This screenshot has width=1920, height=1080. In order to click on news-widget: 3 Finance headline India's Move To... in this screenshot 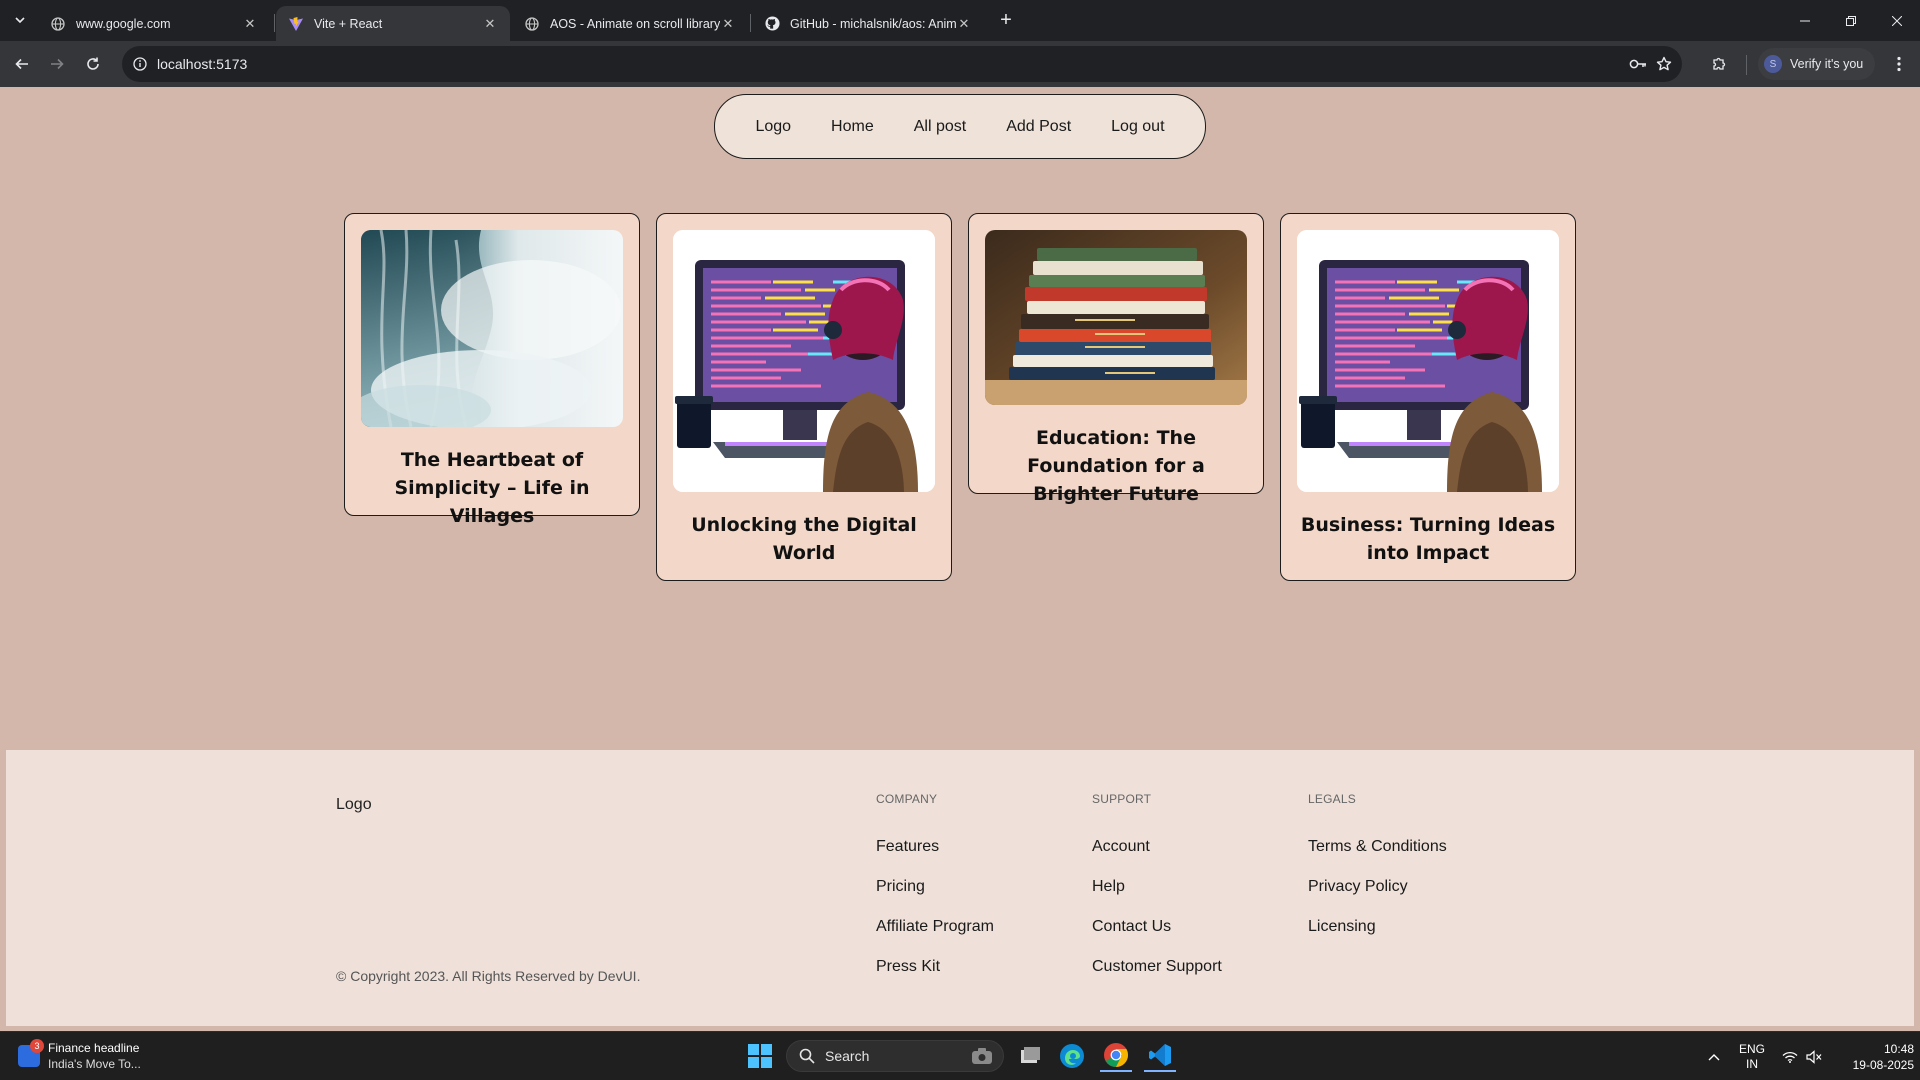, I will do `click(79, 1055)`.